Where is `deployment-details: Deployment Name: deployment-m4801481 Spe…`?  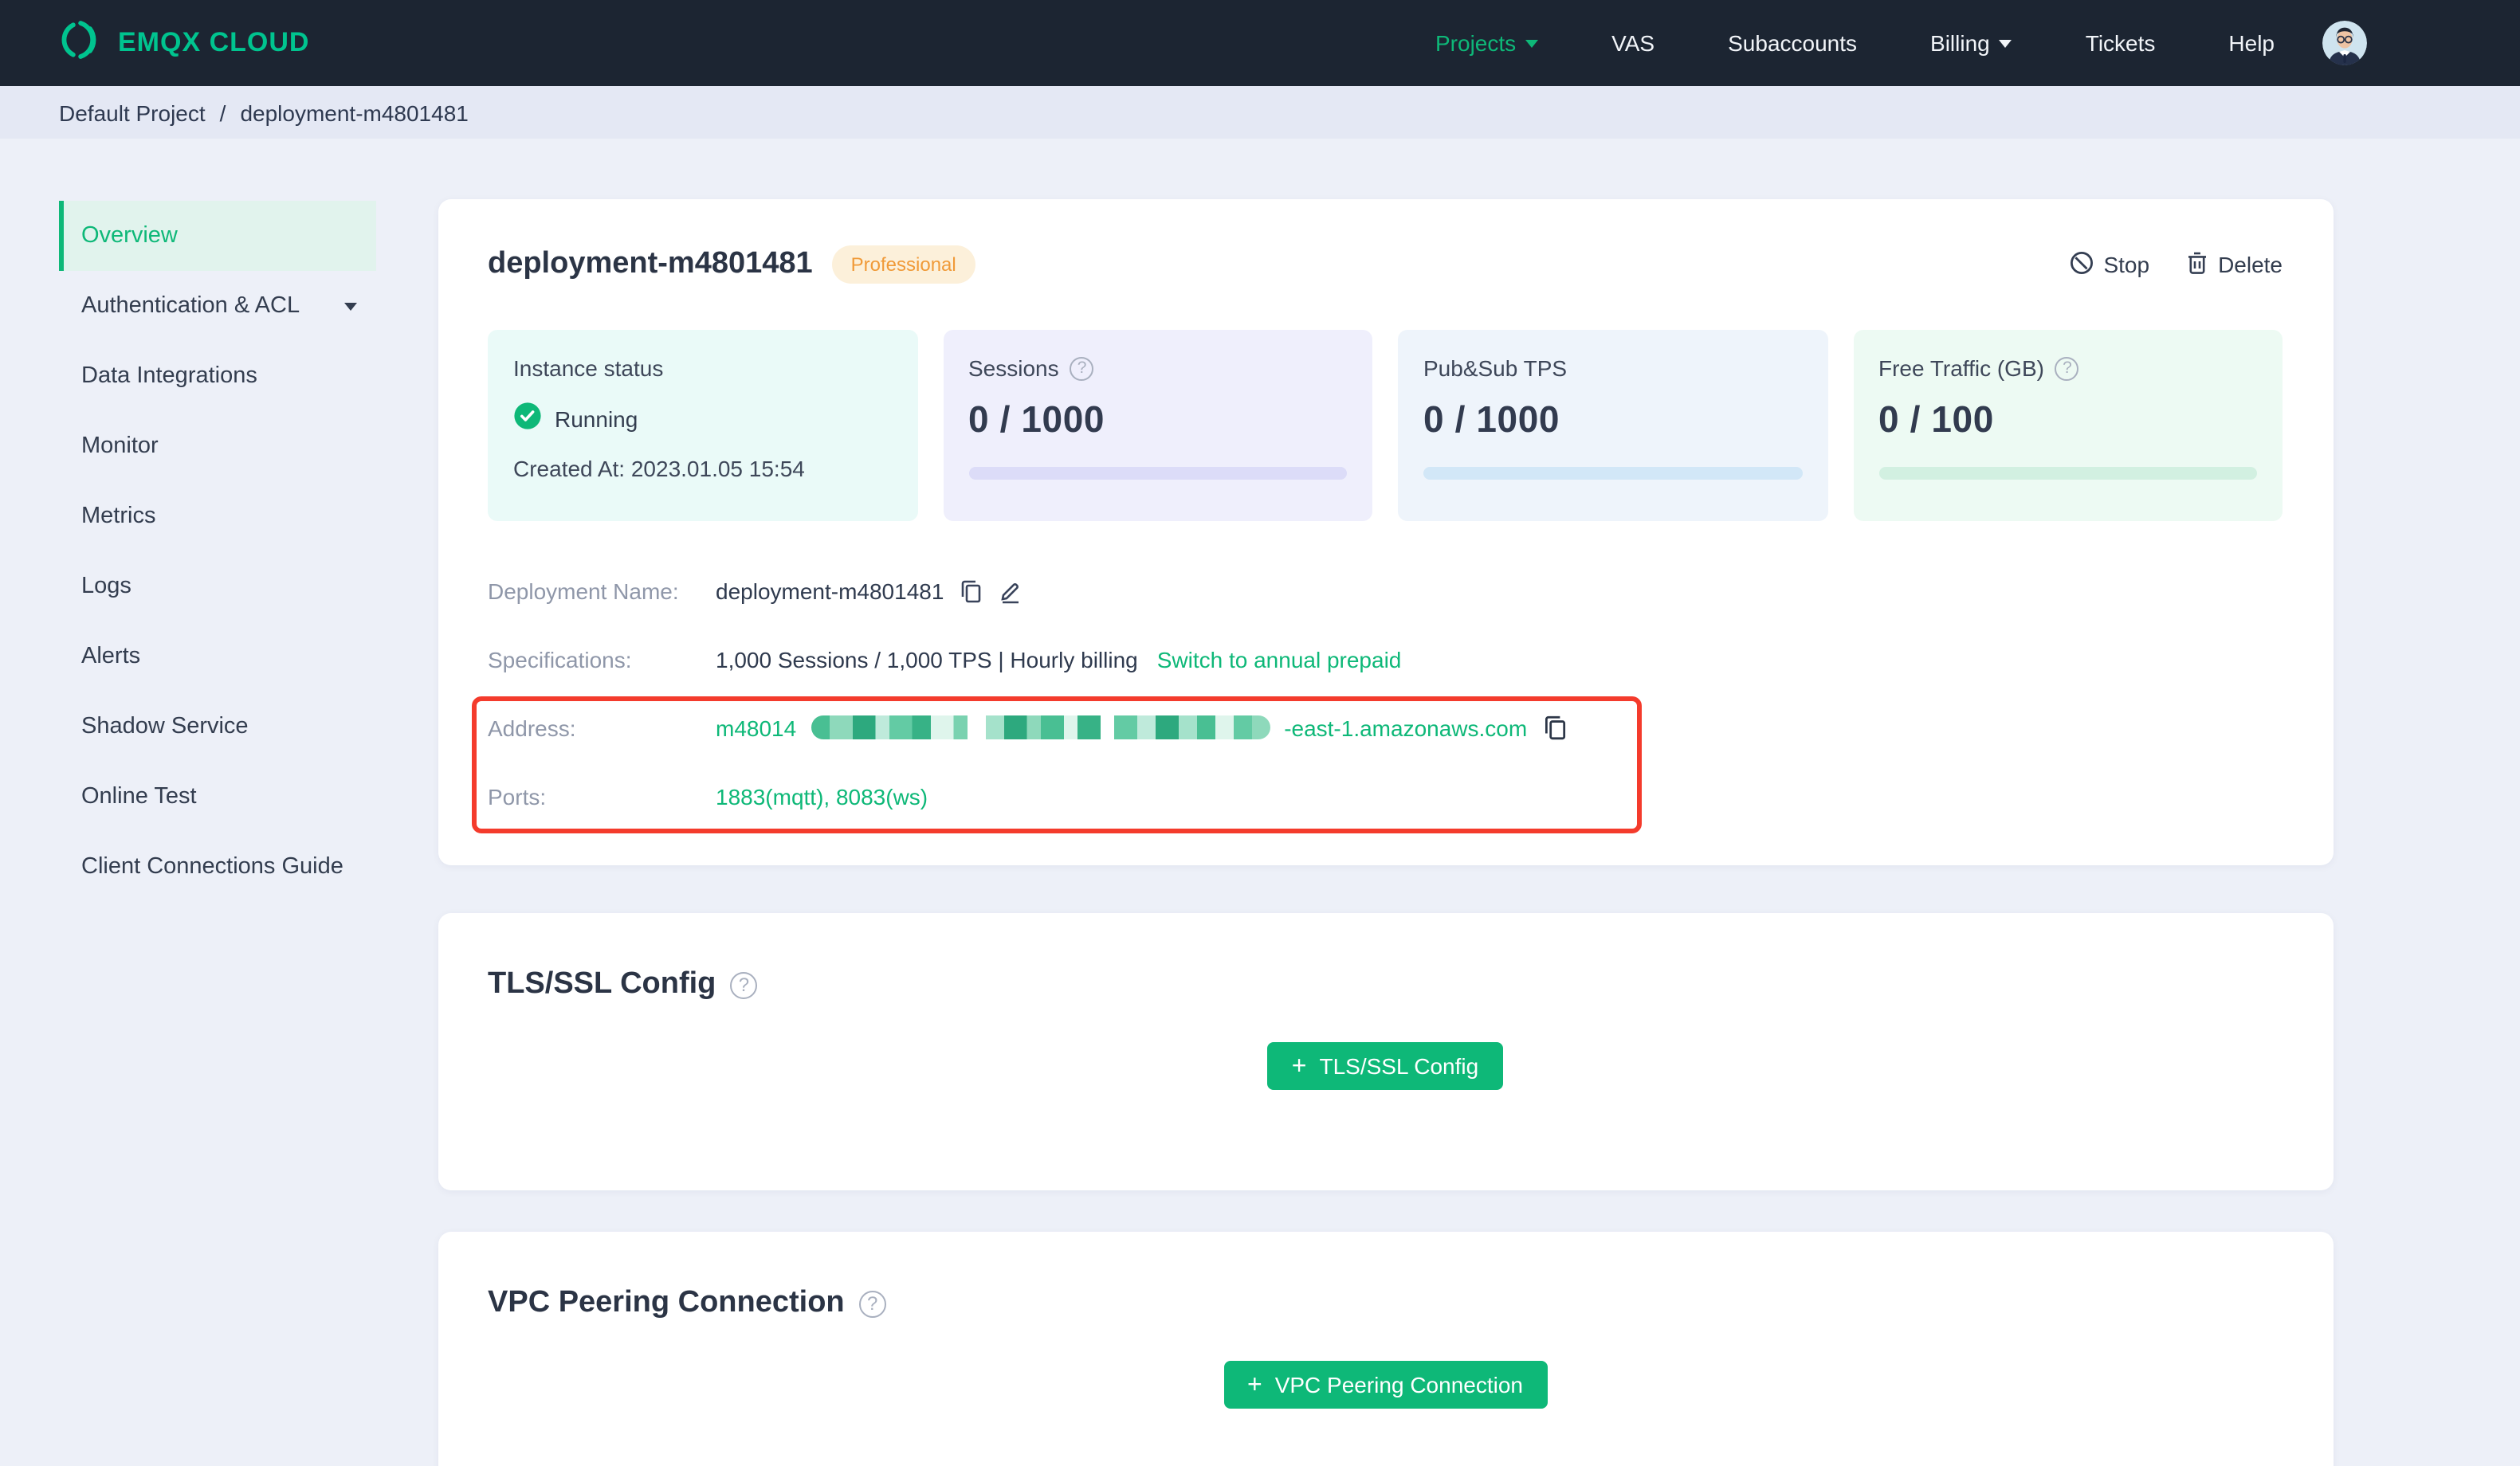
deployment-details: Deployment Name: deployment-m4801481 Spe… is located at coordinates (1385, 693).